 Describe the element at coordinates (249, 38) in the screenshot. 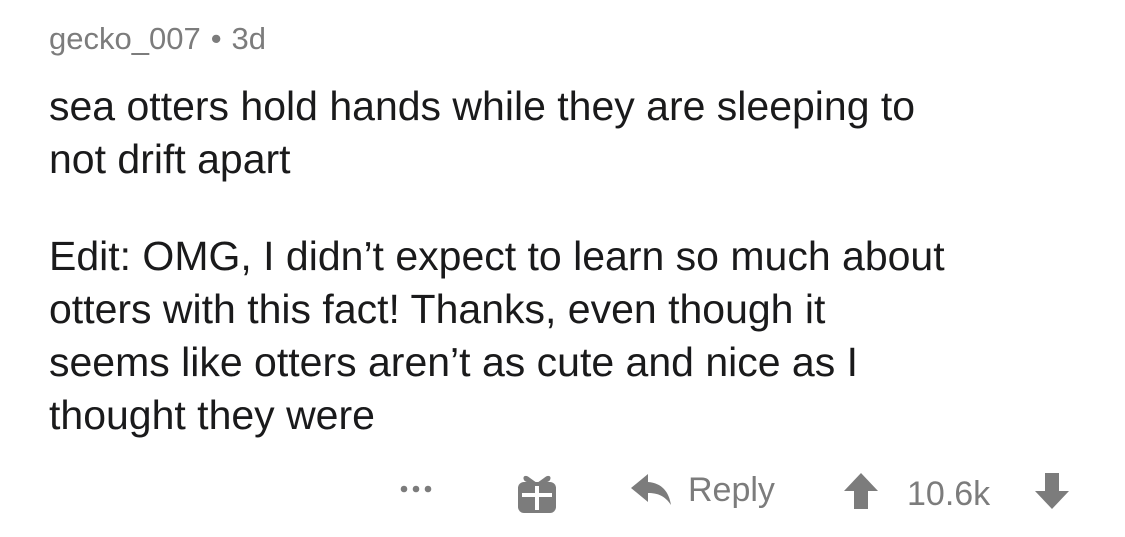

I see `comment-age: 3d` at that location.